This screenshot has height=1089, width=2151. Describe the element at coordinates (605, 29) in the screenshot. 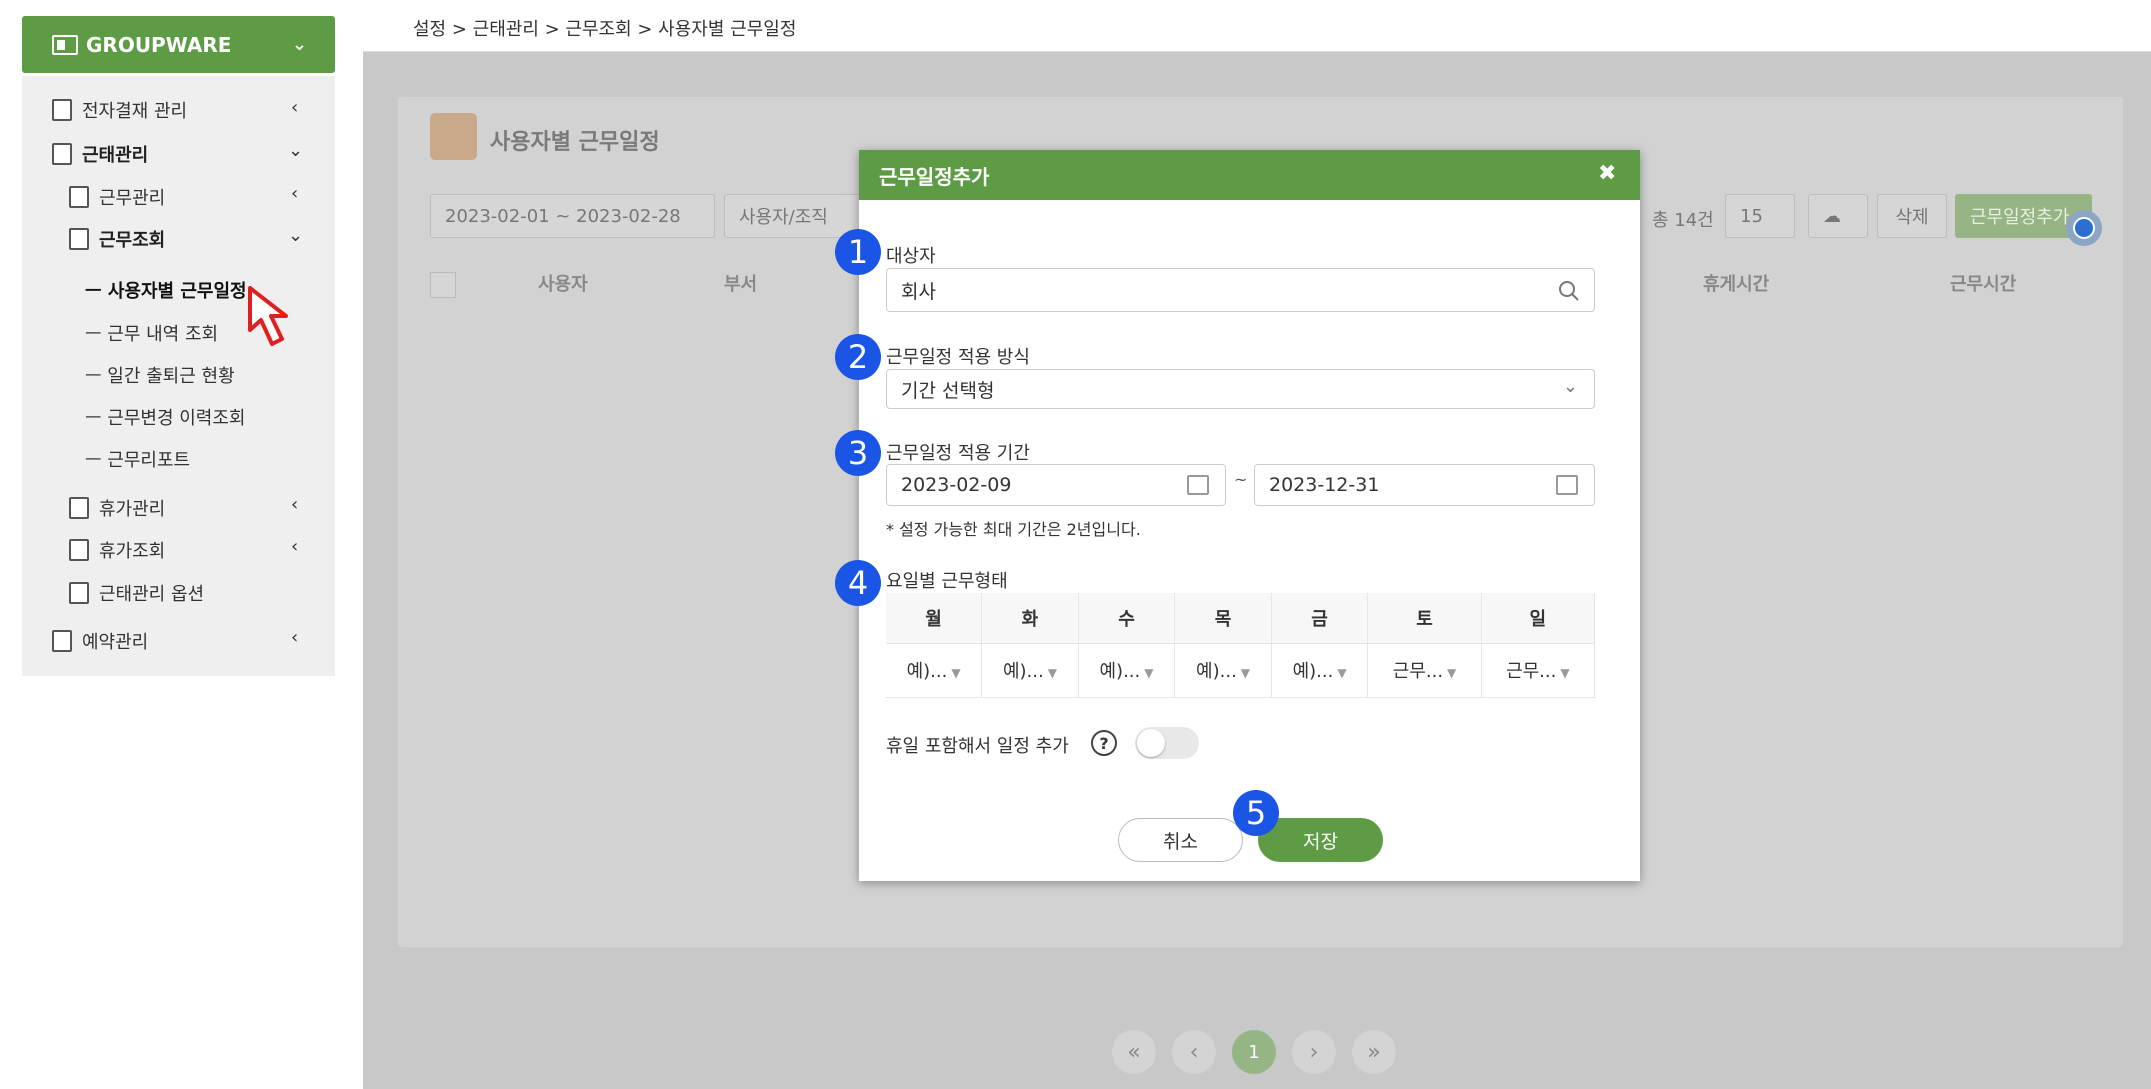

I see `breadcrumb: 설정 > 근태관리 > 근무조회 > 사용자별 근무일정` at that location.